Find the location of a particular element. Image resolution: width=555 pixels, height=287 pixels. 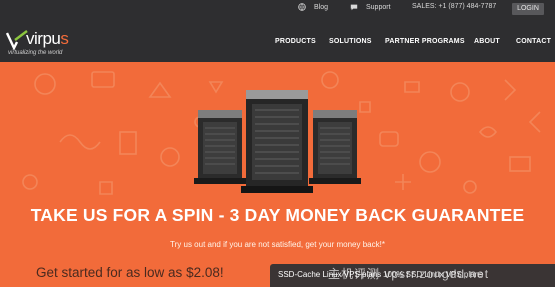

logo-mark-icon is located at coordinates (17, 40).